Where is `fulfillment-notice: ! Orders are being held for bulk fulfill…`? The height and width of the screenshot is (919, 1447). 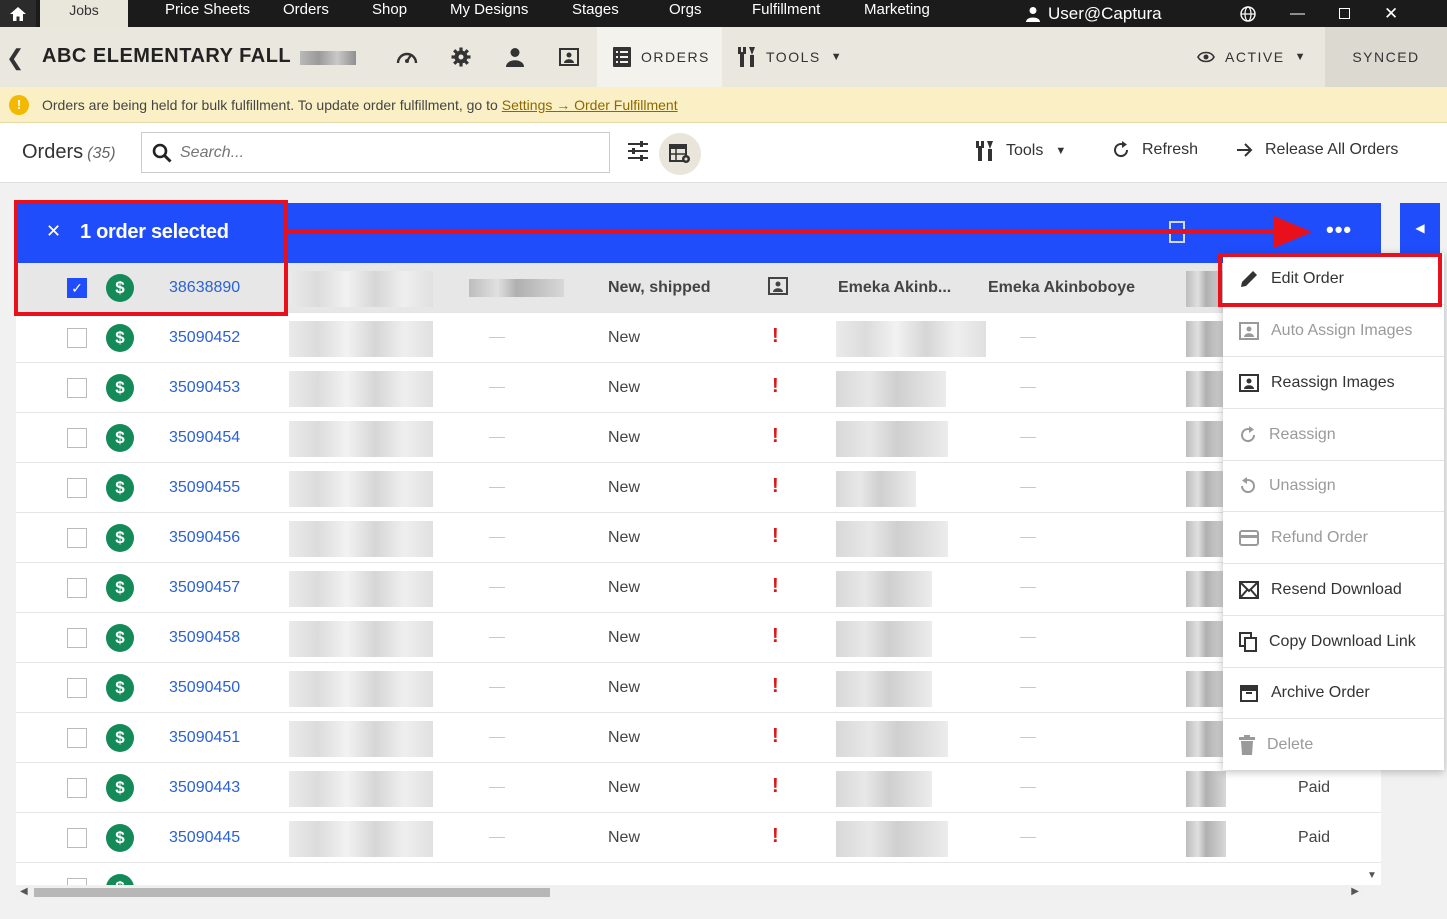 fulfillment-notice: ! Orders are being held for bulk fulfill… is located at coordinates (723, 105).